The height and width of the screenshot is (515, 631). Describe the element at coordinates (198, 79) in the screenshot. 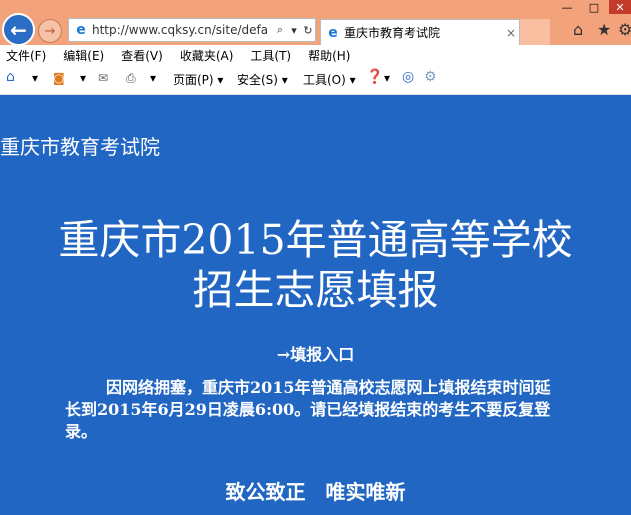

I see `page-menu: 页面(P) ▾` at that location.